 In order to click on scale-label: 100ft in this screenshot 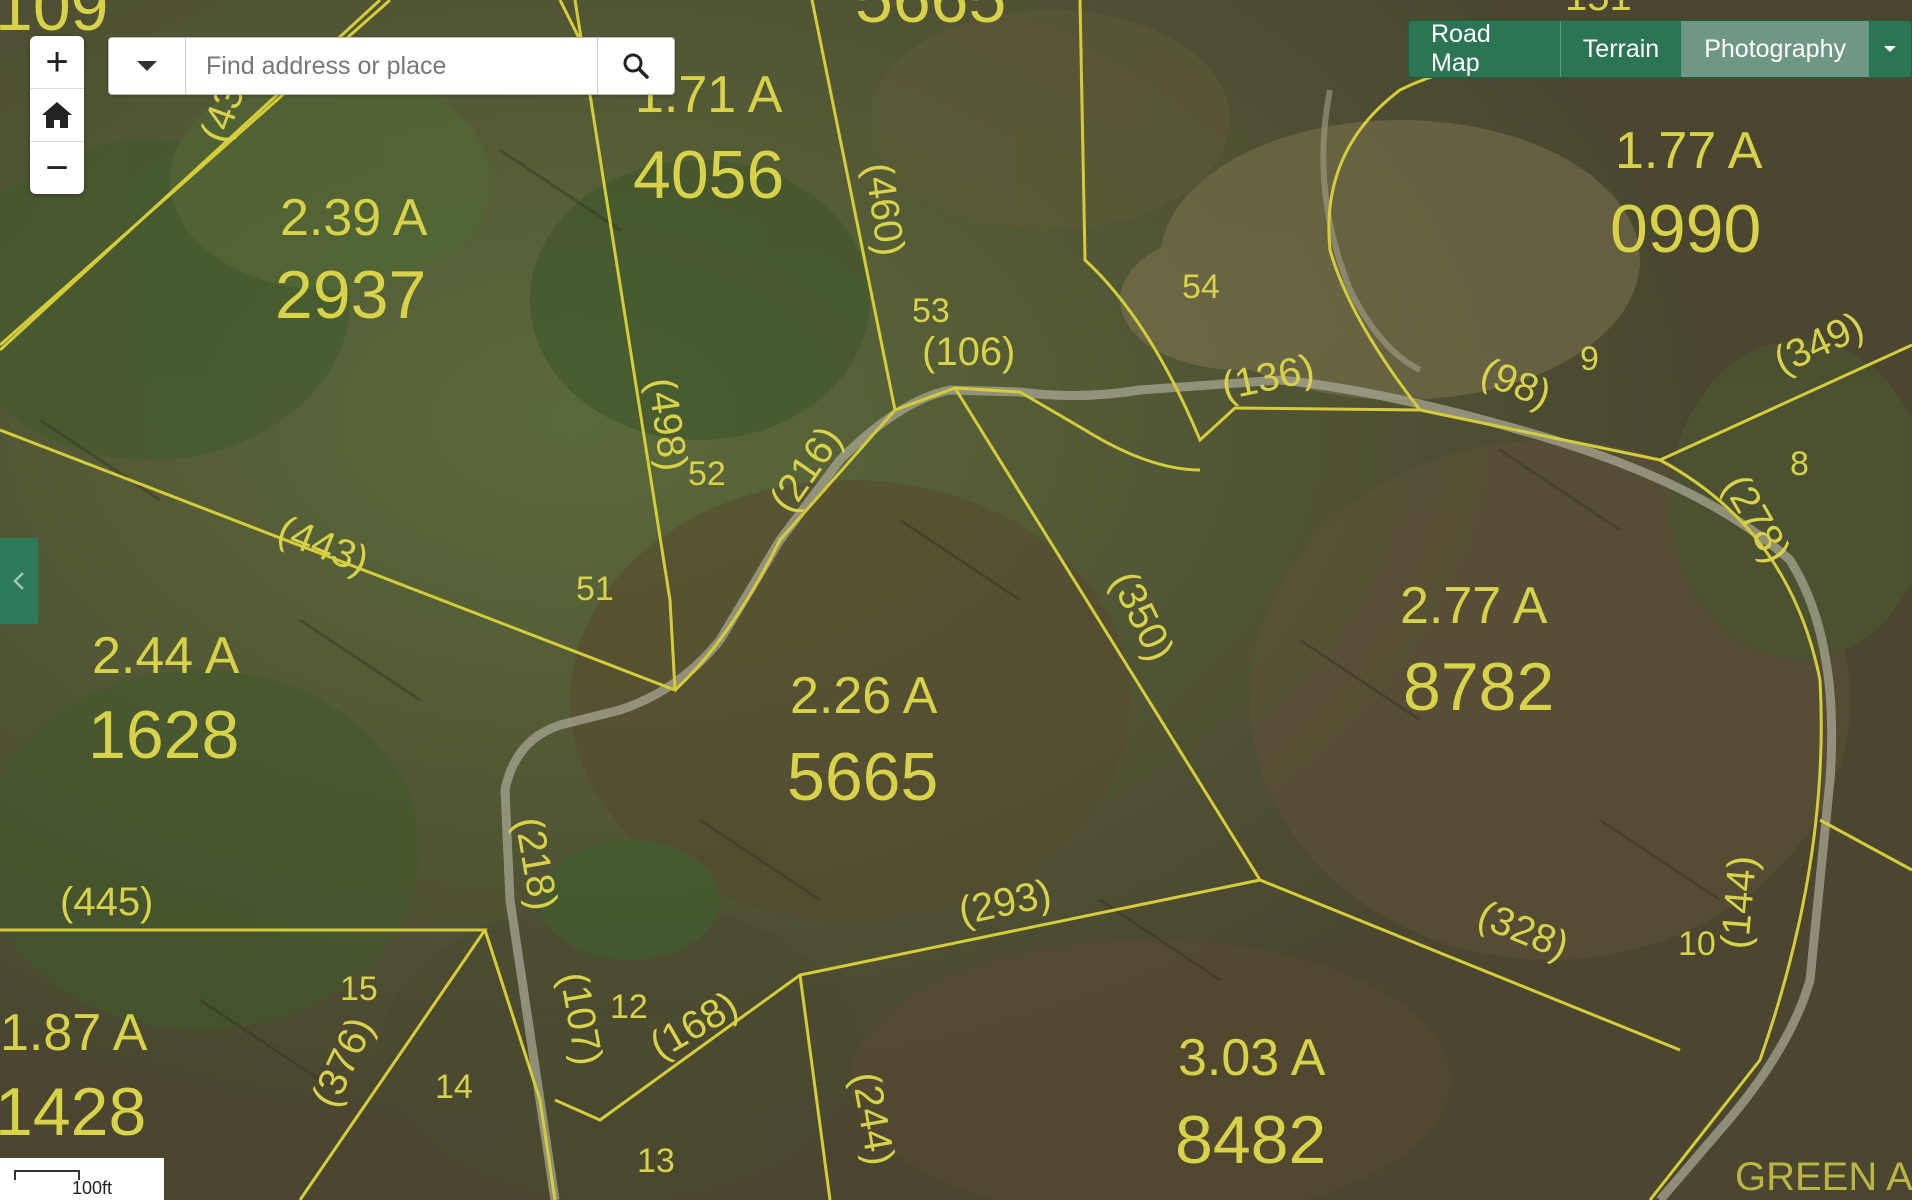, I will do `click(92, 1188)`.